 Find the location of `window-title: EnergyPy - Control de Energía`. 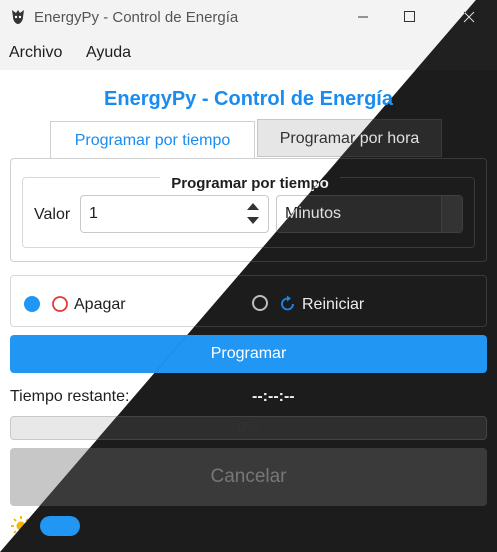

window-title: EnergyPy - Control de Energía is located at coordinates (136, 17).